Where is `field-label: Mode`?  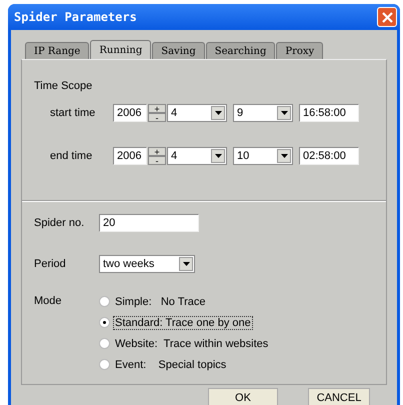
field-label: Mode is located at coordinates (48, 302).